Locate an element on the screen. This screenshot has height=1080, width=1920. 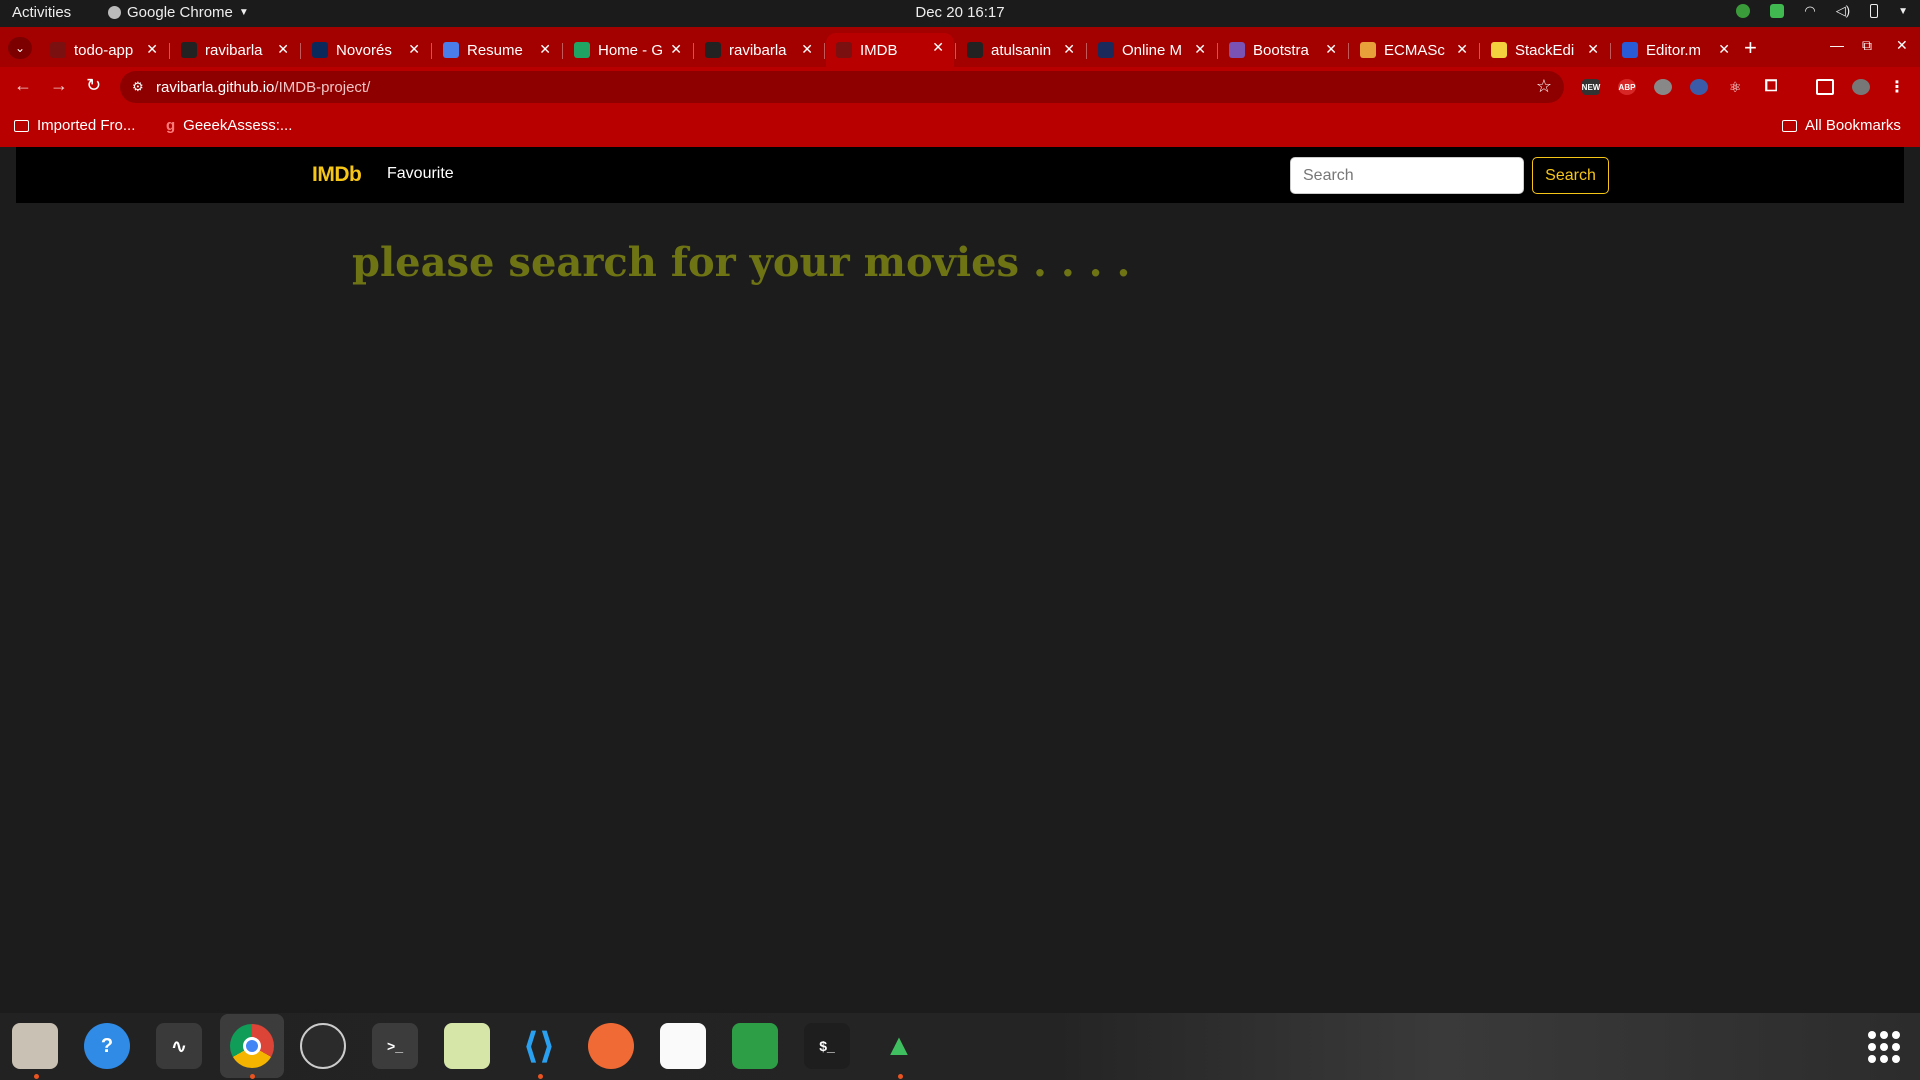
search-button: Search is located at coordinates (1570, 175).